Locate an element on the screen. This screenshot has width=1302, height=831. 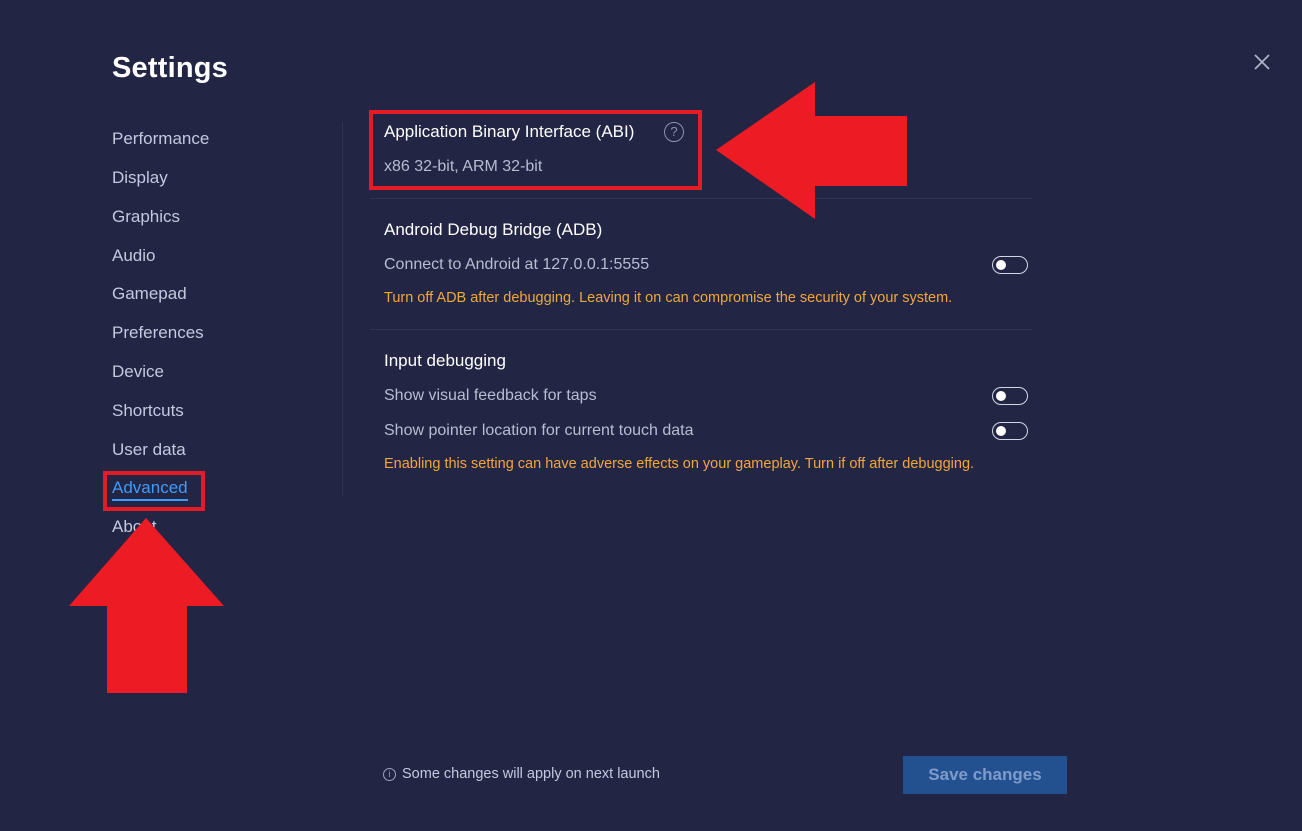
advanced-highlight-box is located at coordinates (154, 491).